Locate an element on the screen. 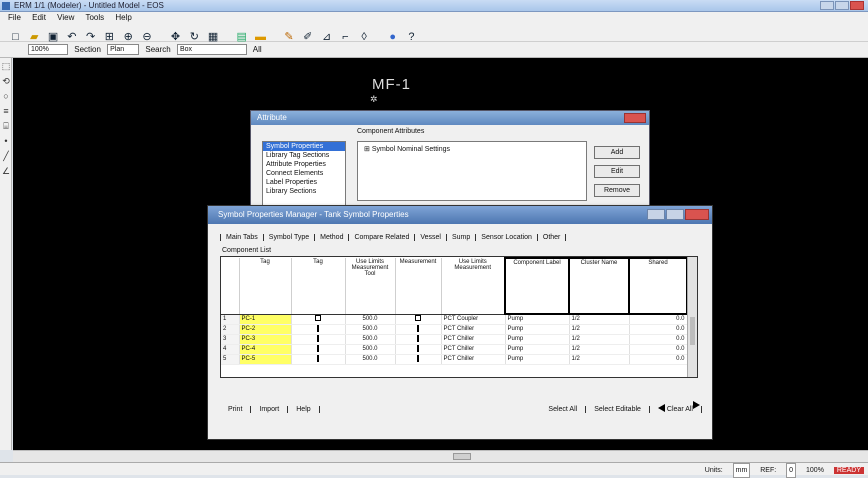  dialog-close-button is located at coordinates (697, 214).